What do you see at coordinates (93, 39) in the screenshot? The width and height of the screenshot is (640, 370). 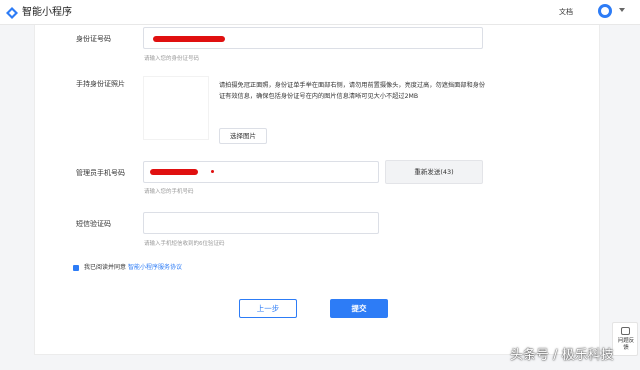 I see `id-number-label: 身份证号码` at bounding box center [93, 39].